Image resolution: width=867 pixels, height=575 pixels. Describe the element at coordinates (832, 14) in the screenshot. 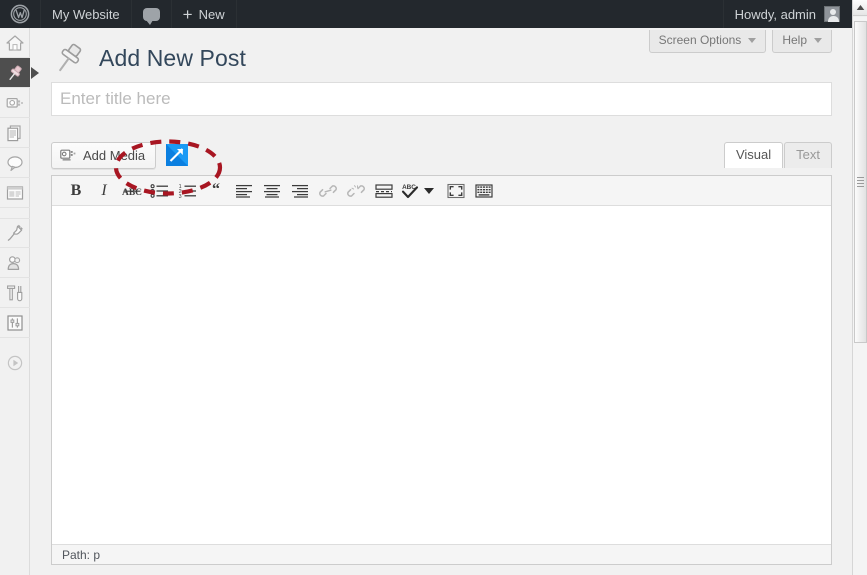

I see `user-avatar-icon` at that location.